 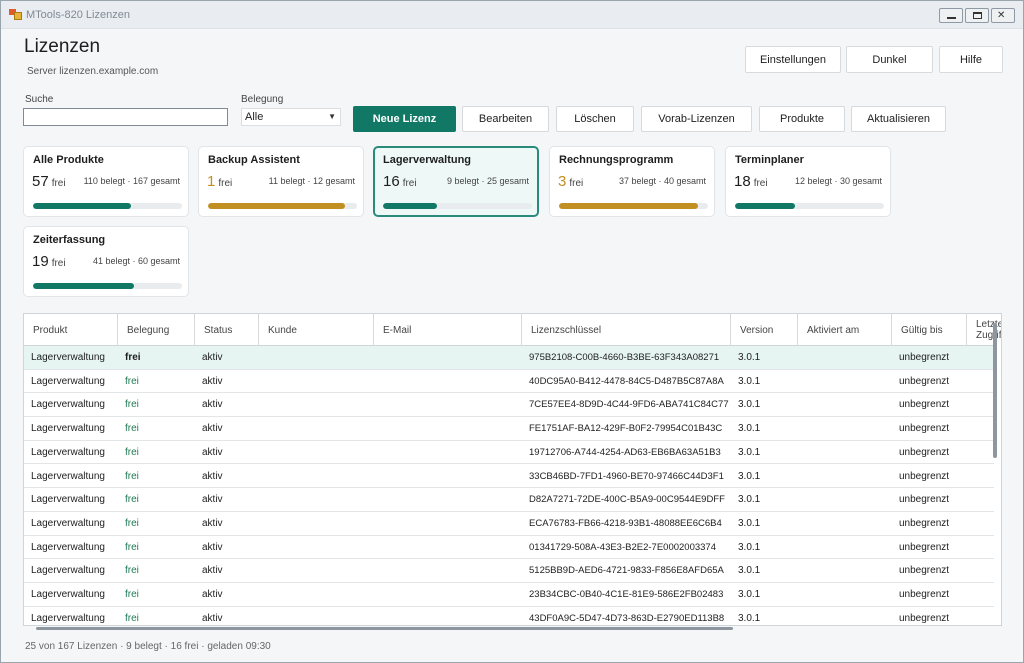 I want to click on column-header: Lizenzschlüssel, so click(x=626, y=330).